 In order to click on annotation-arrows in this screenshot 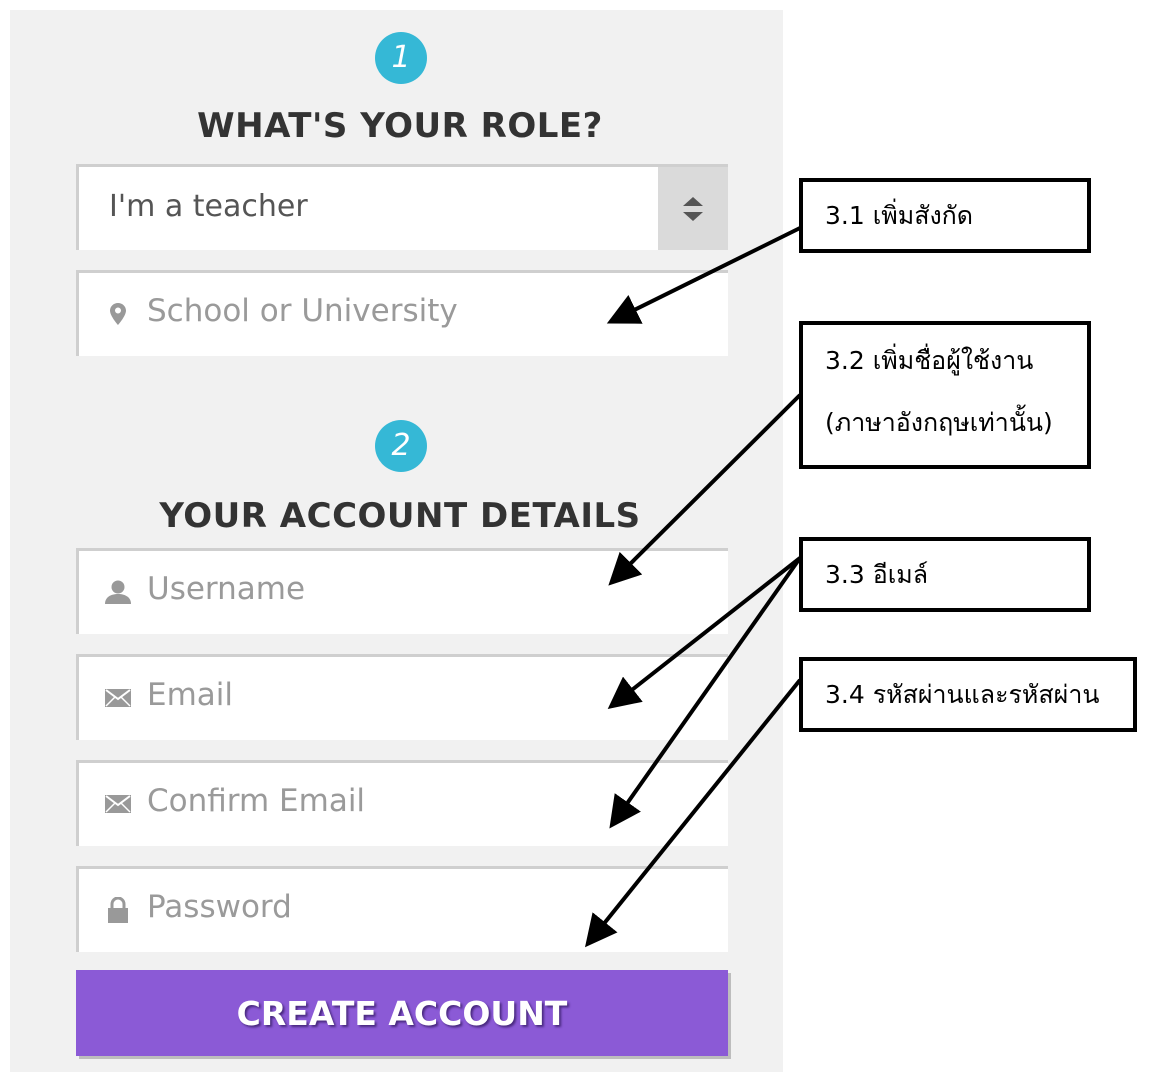, I will do `click(693, 587)`.